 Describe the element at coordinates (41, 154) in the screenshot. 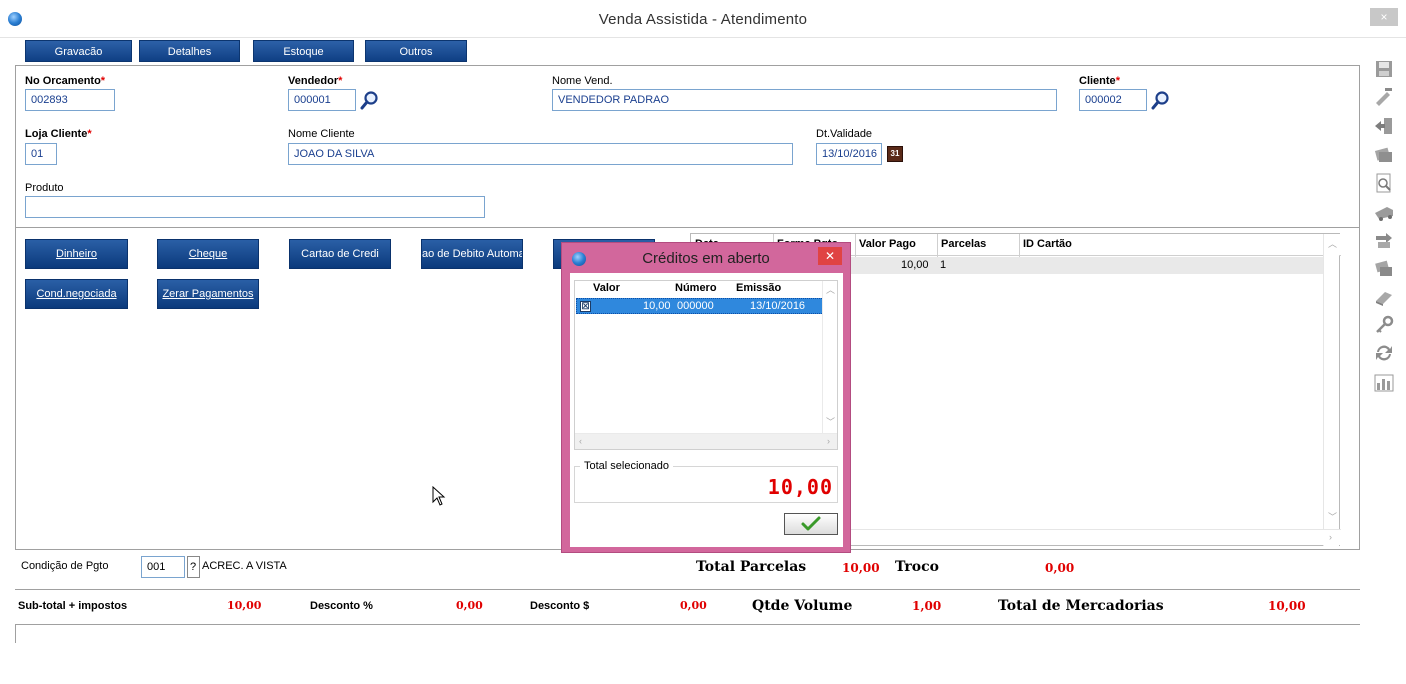

I see `loja-field: 01` at that location.